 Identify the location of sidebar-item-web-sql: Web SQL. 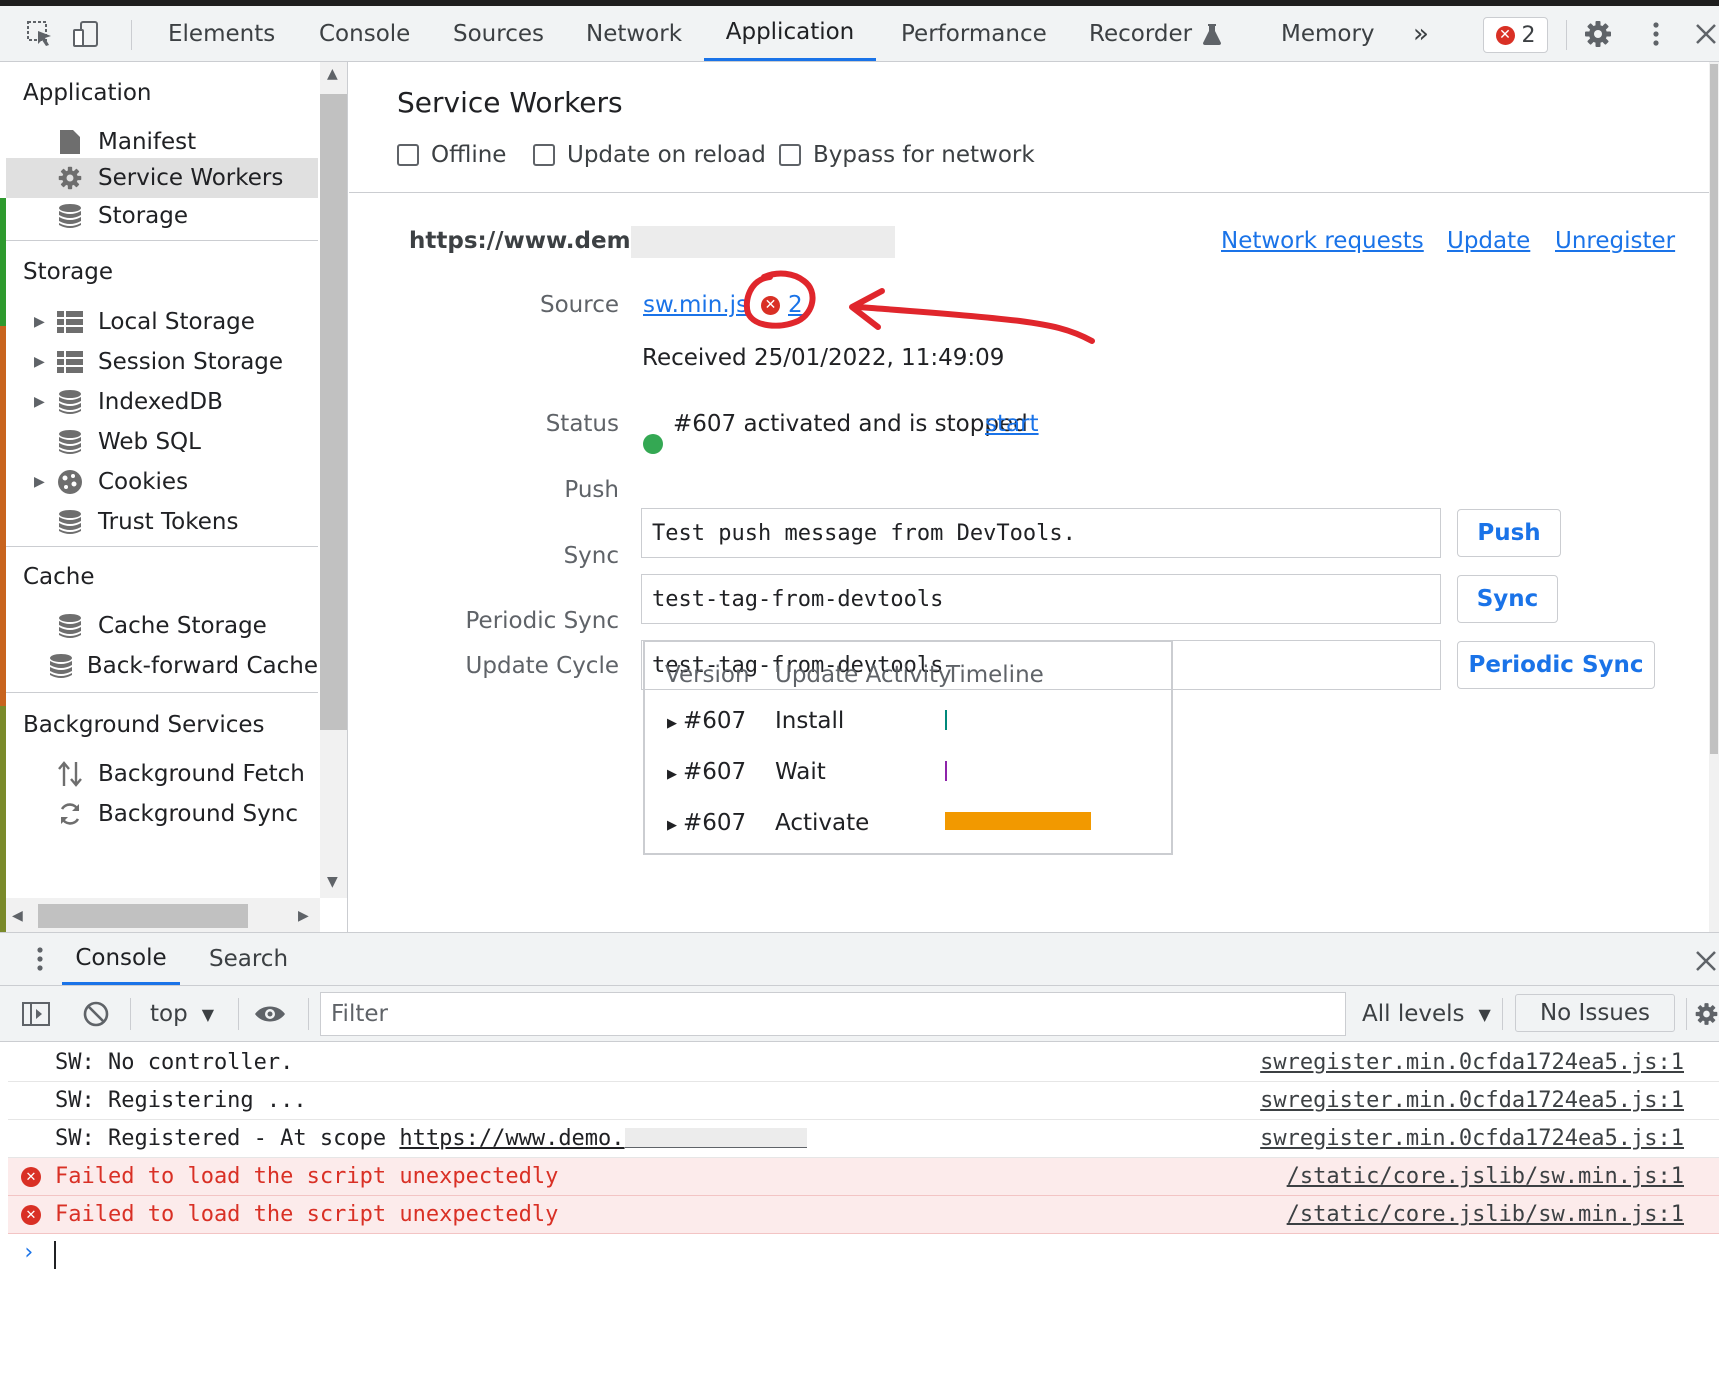
(162, 442).